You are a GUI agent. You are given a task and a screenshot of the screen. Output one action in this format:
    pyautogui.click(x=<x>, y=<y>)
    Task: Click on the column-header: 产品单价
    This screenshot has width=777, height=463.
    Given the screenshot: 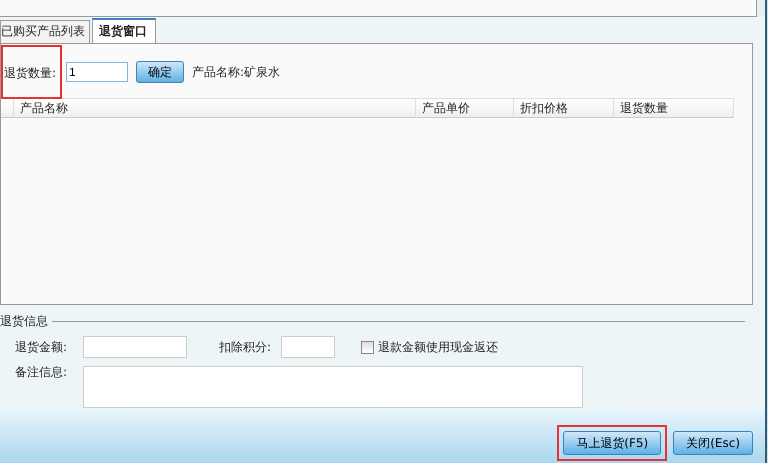 What is the action you would take?
    pyautogui.click(x=465, y=108)
    